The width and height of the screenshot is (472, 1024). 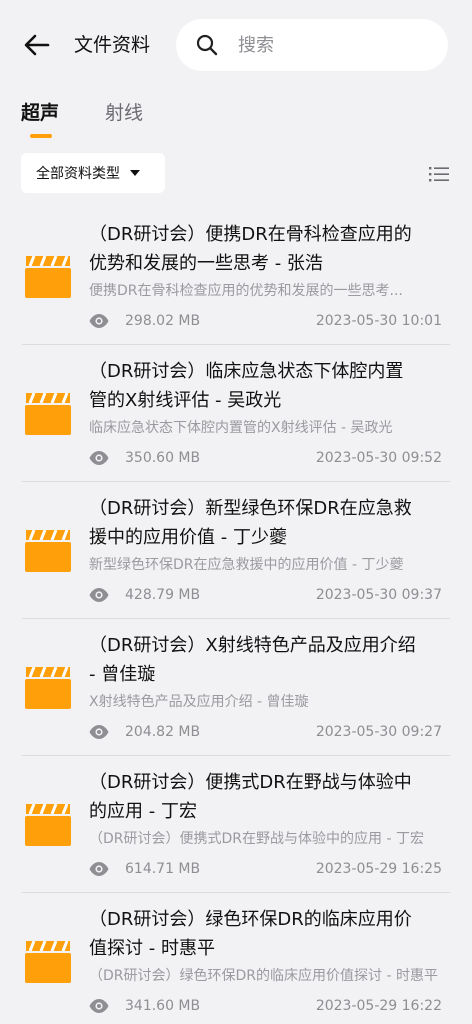 I want to click on list-view-toggle, so click(x=439, y=174).